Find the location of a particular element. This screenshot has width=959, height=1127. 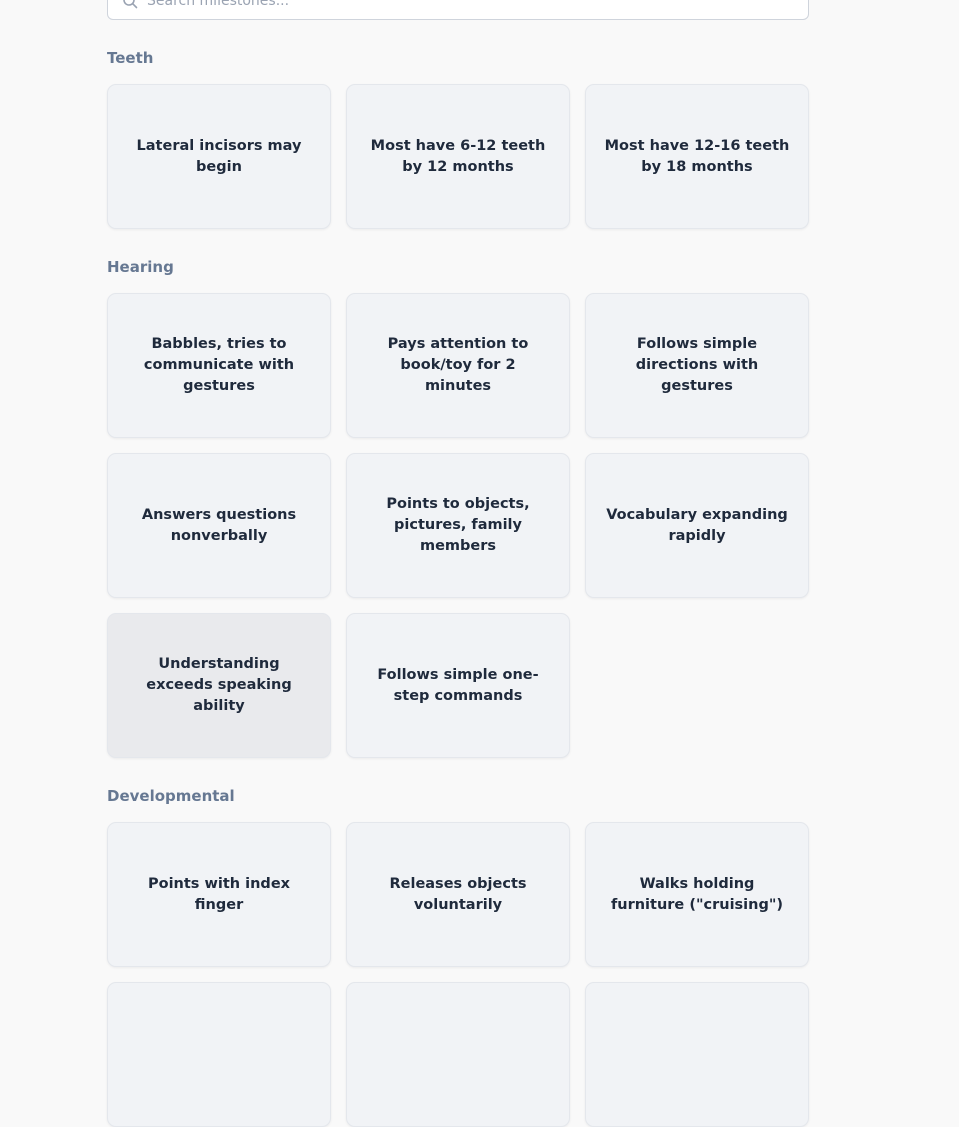

milestone-card-hovered: Understanding exceeds speaking ability is located at coordinates (219, 685).